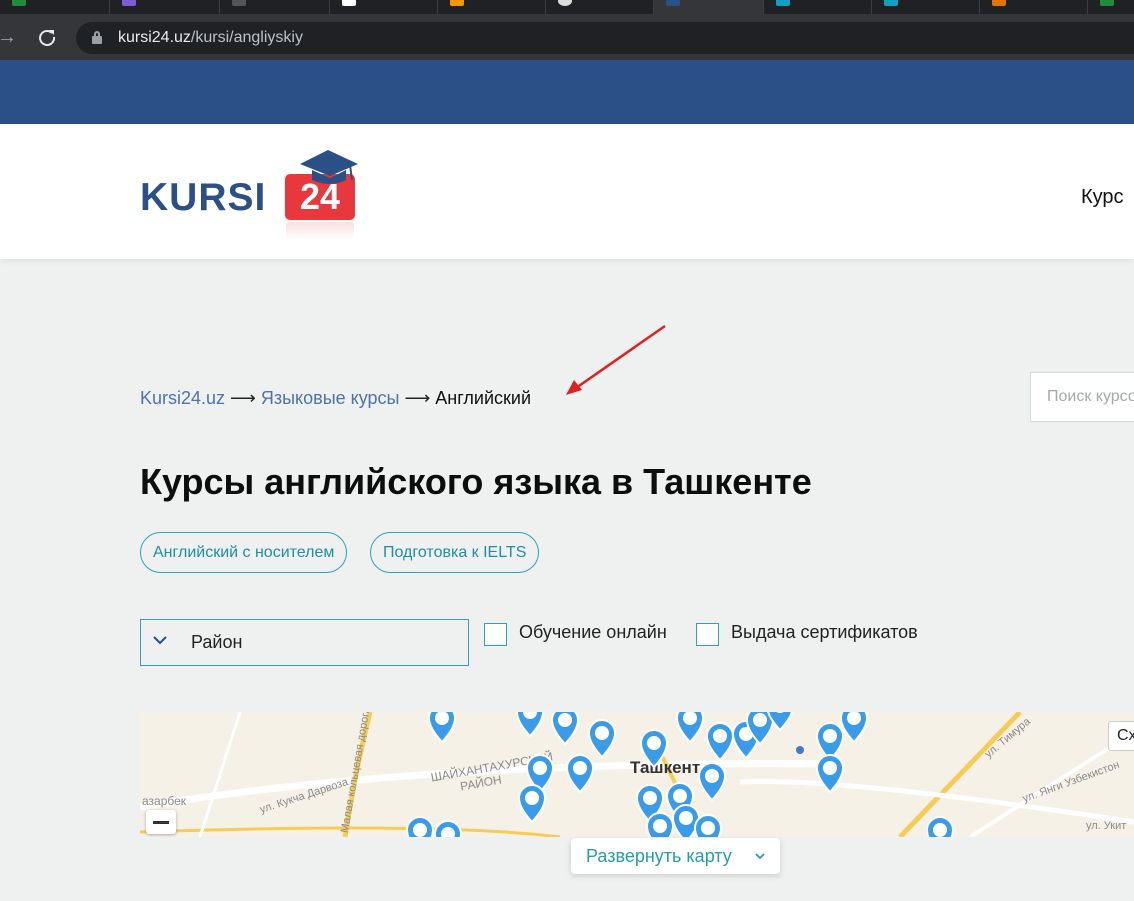  Describe the element at coordinates (709, 7) in the screenshot. I see `browser-tab-active` at that location.